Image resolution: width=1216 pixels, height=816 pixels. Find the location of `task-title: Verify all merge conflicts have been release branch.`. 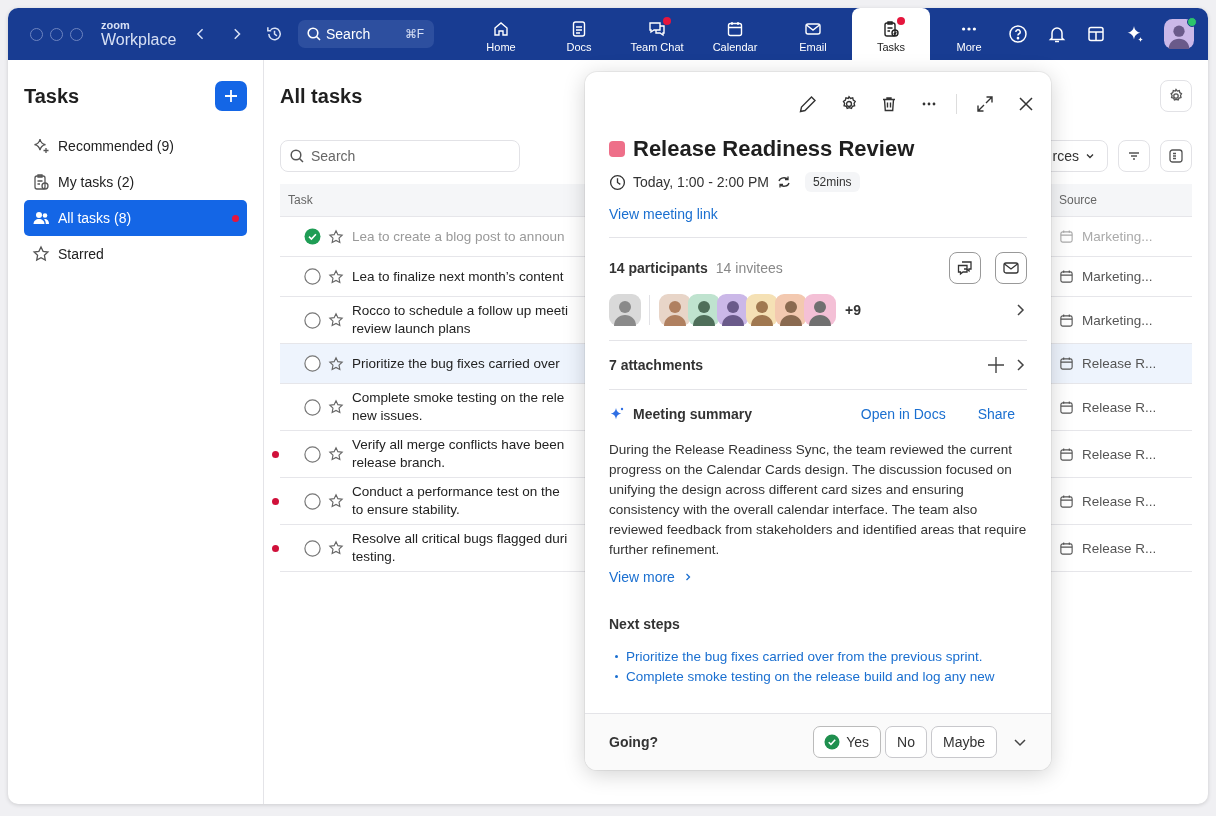

task-title: Verify all merge conflicts have been release branch. is located at coordinates (459, 454).